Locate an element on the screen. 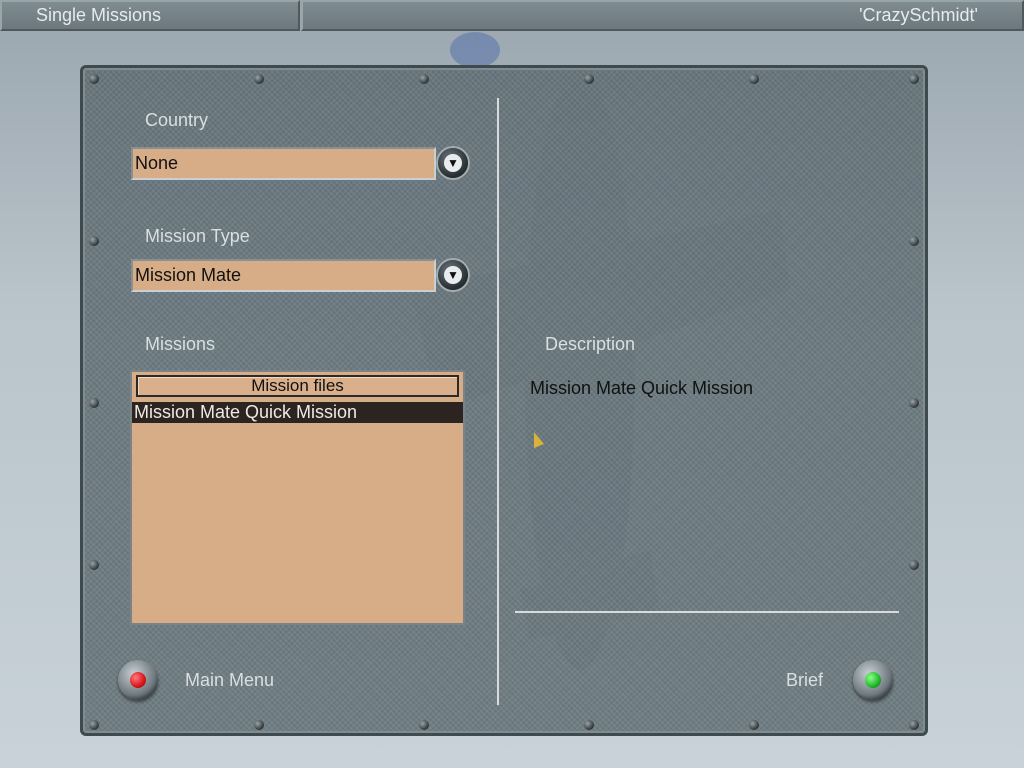 This screenshot has height=768, width=1024. brief-label: Brief is located at coordinates (804, 680).